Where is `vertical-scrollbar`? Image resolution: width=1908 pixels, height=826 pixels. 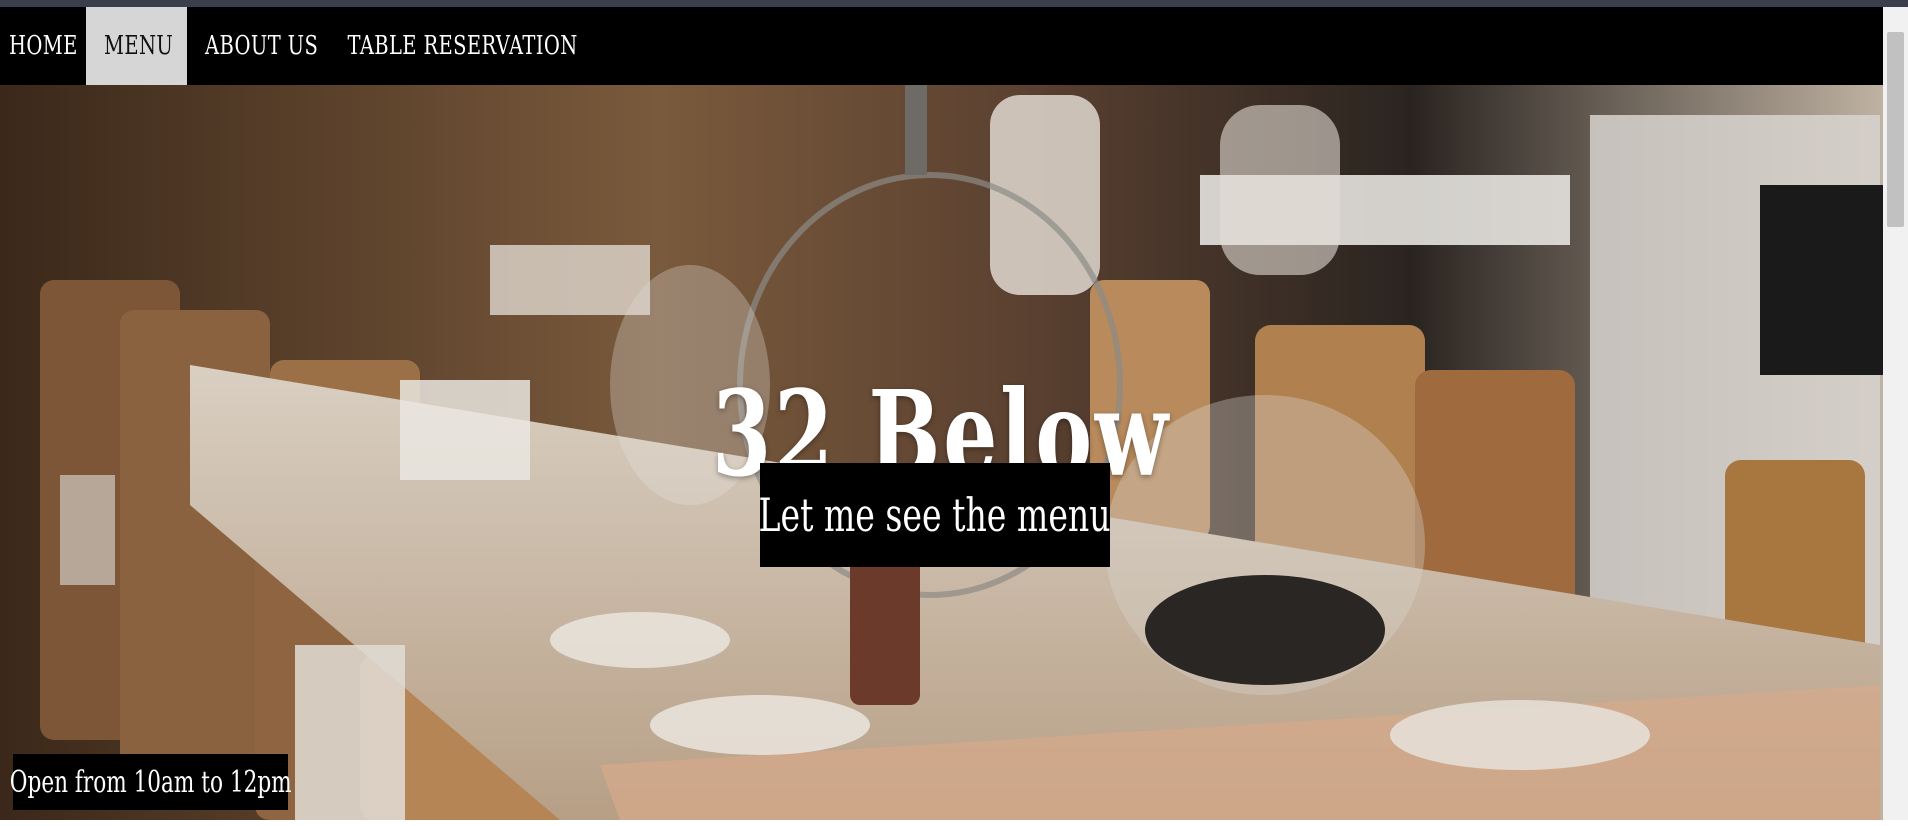 vertical-scrollbar is located at coordinates (1895, 413).